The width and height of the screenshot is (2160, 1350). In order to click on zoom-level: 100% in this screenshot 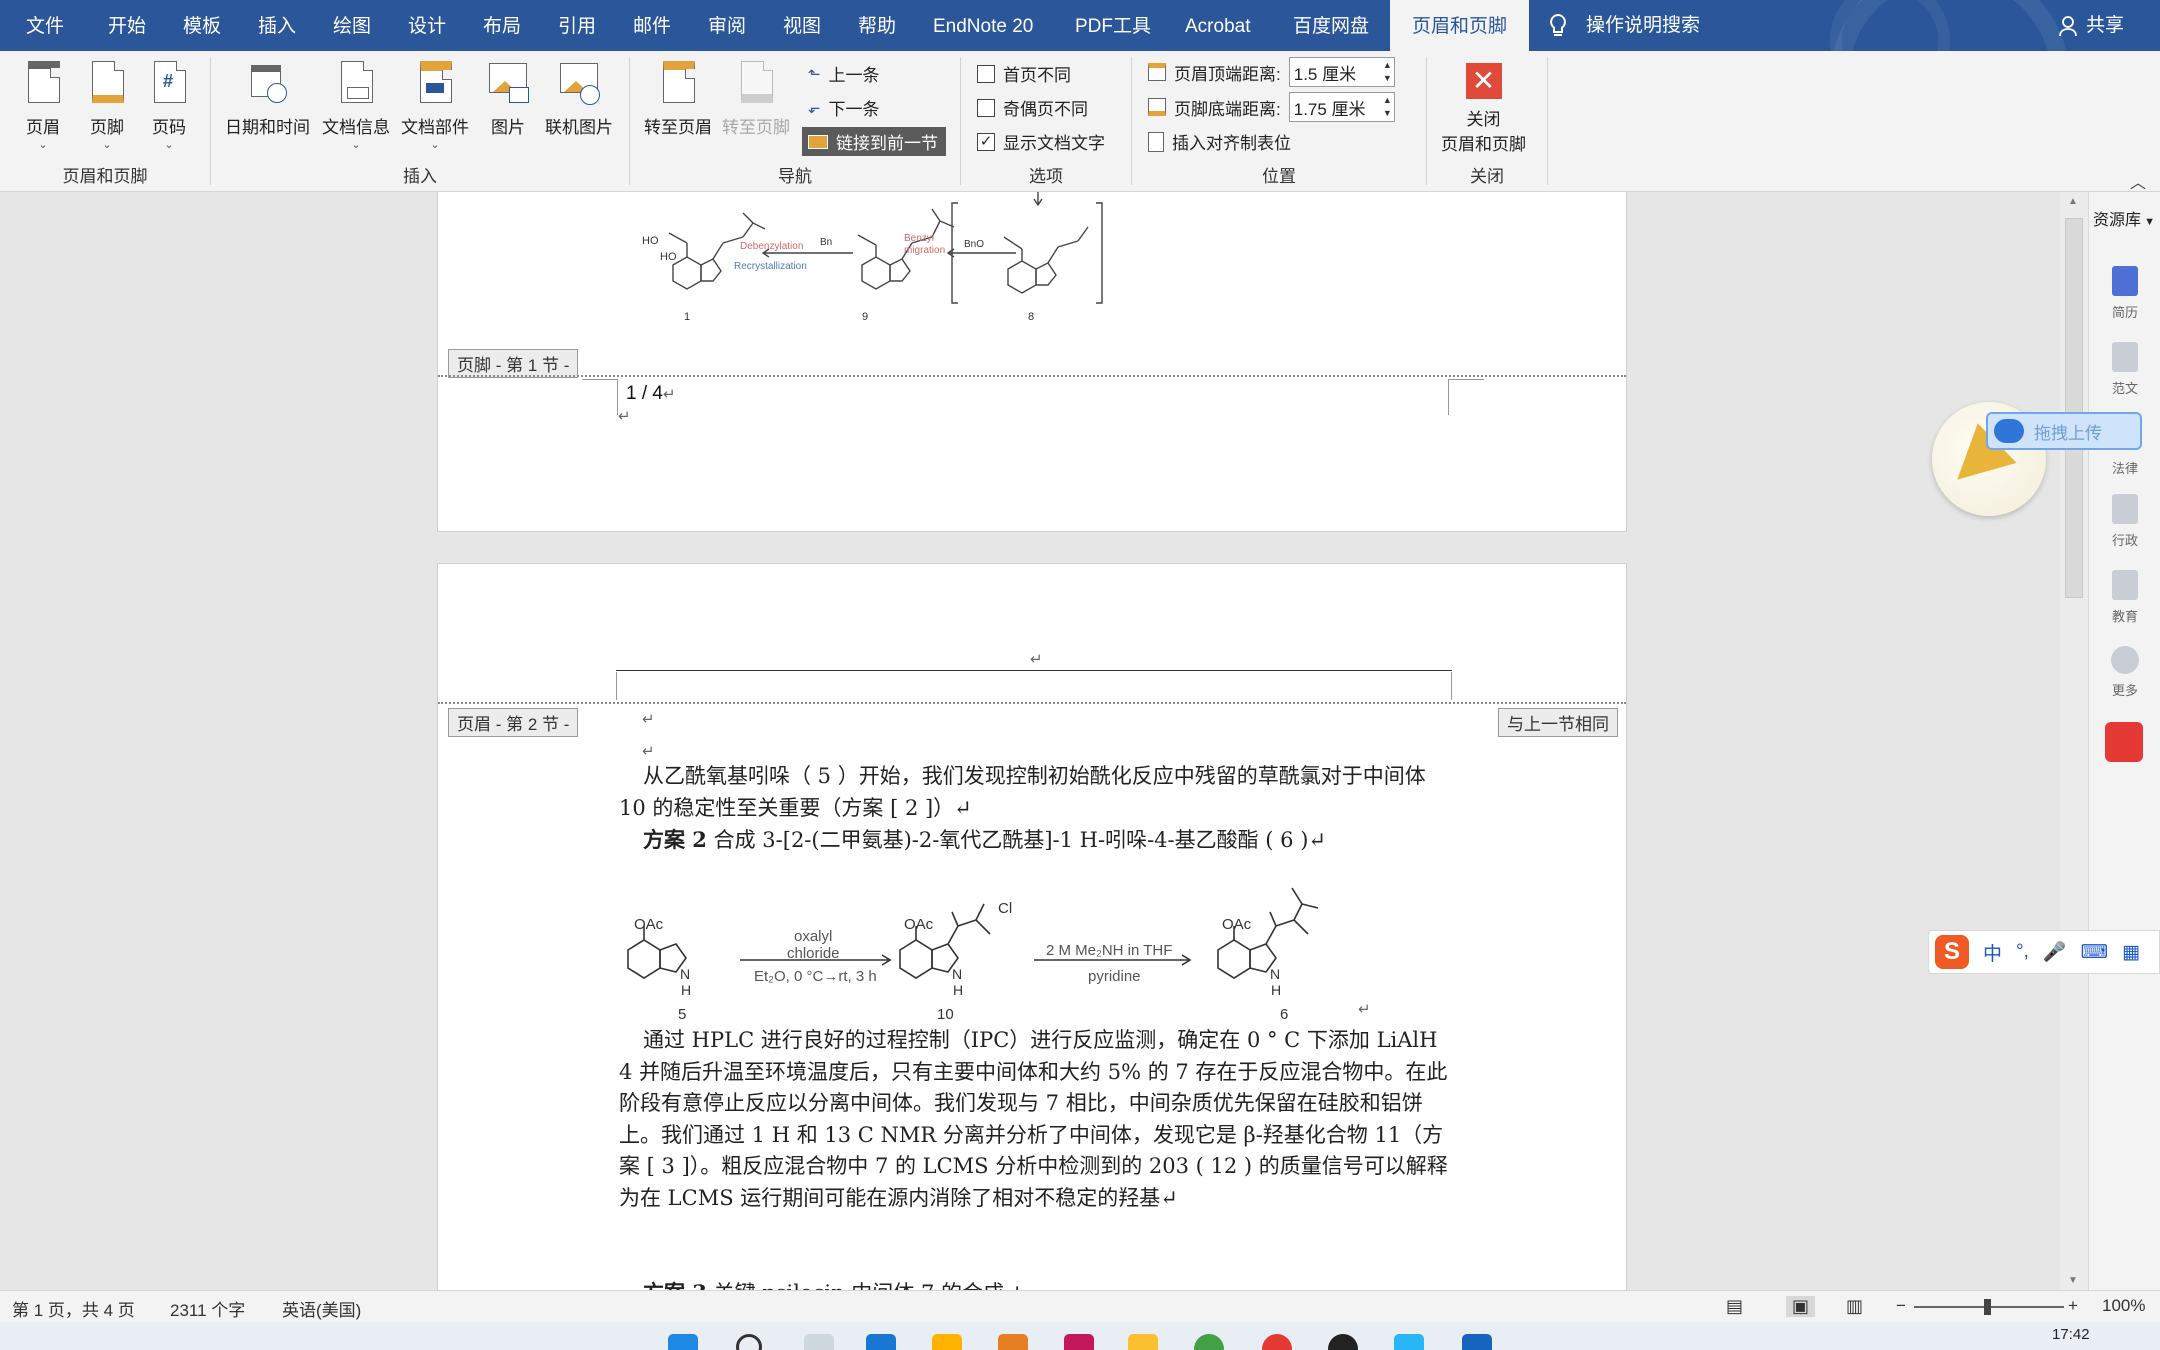, I will do `click(2123, 1306)`.